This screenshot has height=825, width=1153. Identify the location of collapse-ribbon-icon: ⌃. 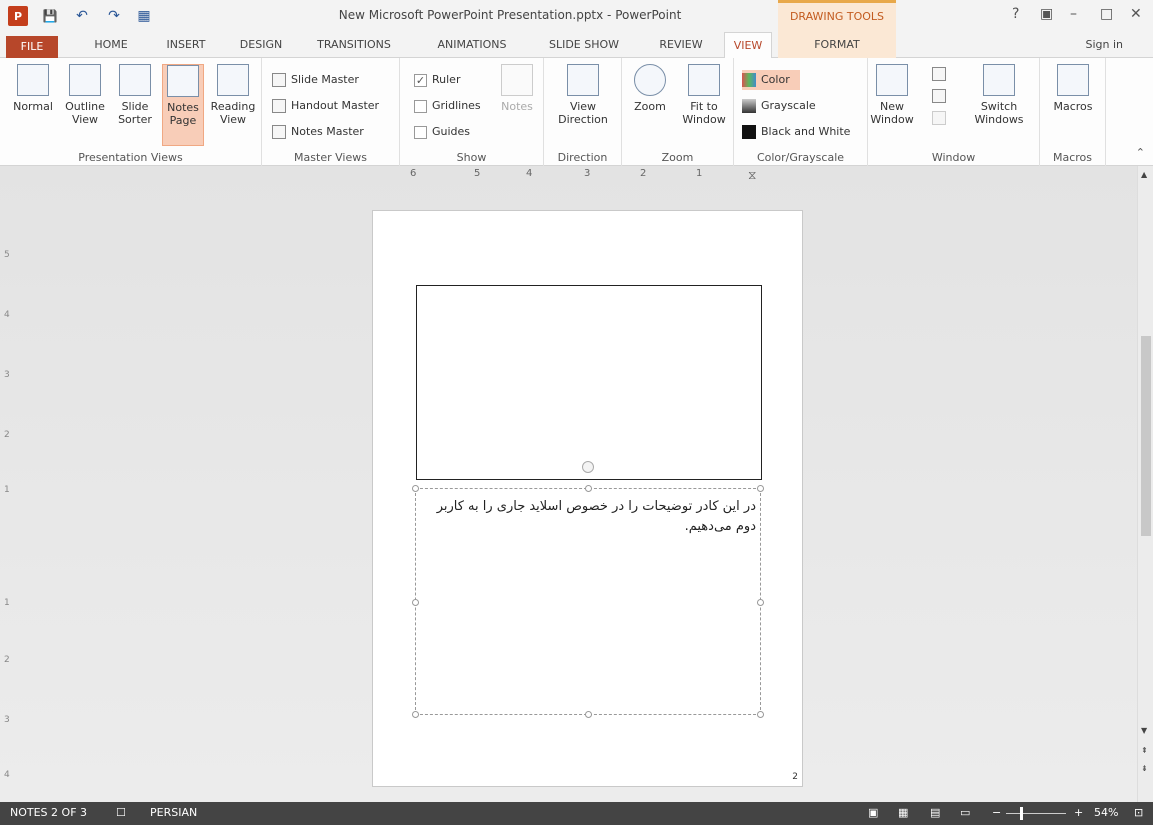
(1140, 152).